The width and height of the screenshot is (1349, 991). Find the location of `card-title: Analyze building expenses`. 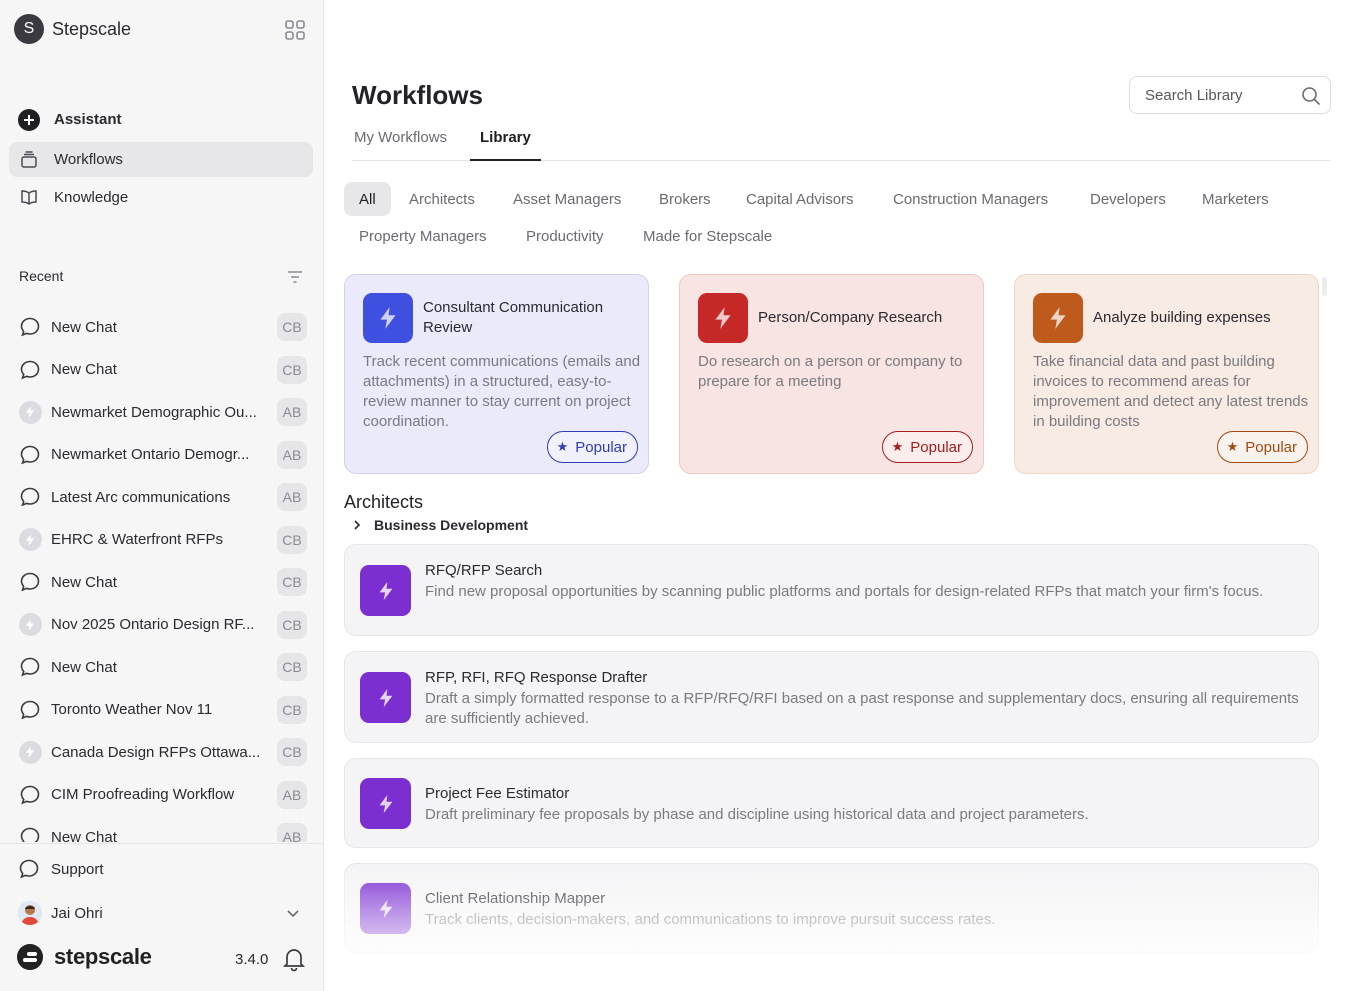

card-title: Analyze building expenses is located at coordinates (1182, 317).